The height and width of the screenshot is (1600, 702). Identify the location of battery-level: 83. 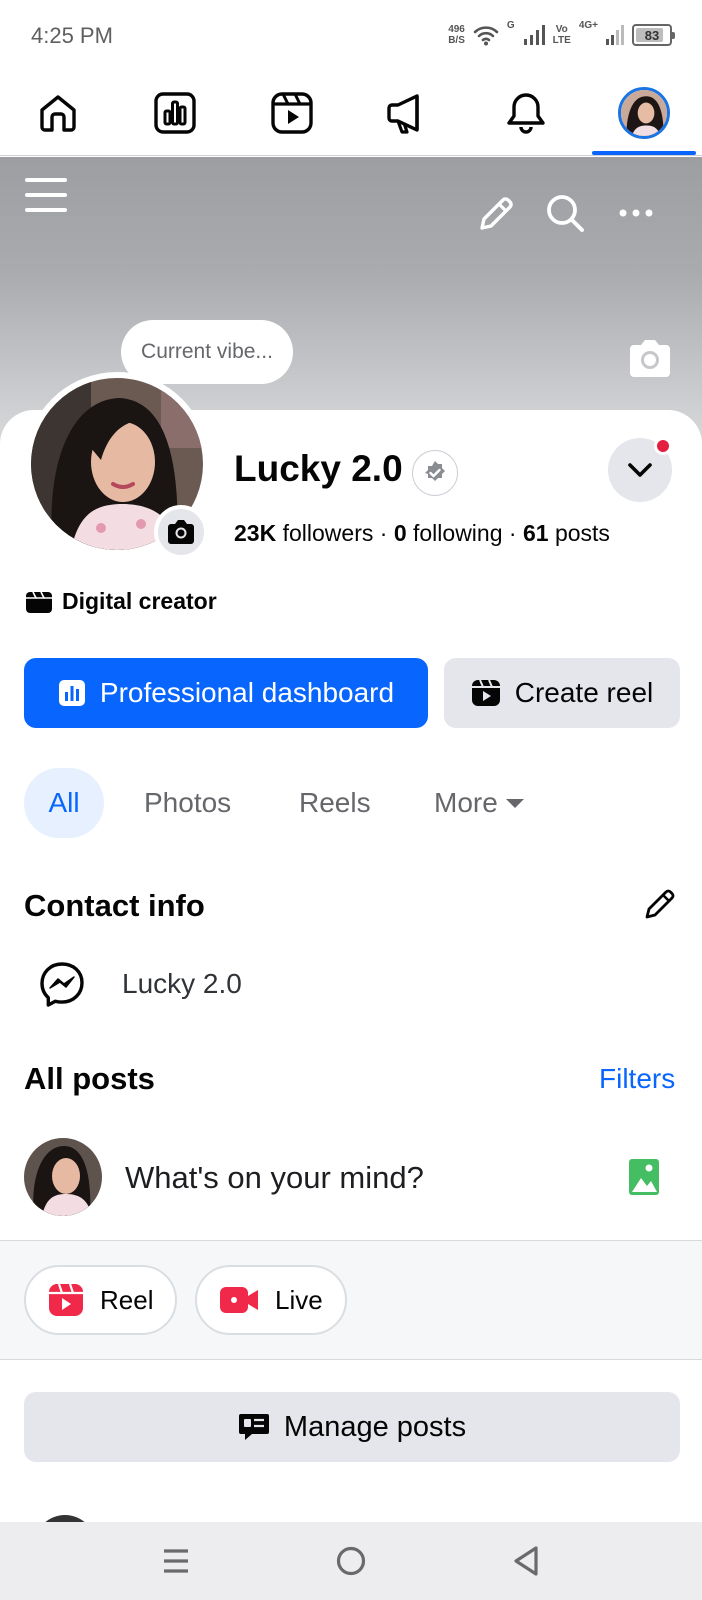
(652, 35).